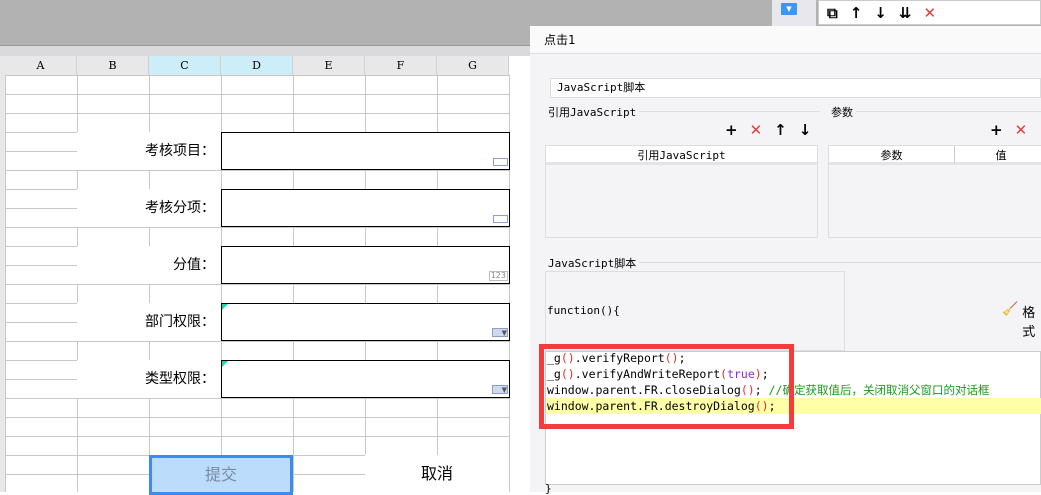  What do you see at coordinates (257, 65) in the screenshot?
I see `col-header-d: D` at bounding box center [257, 65].